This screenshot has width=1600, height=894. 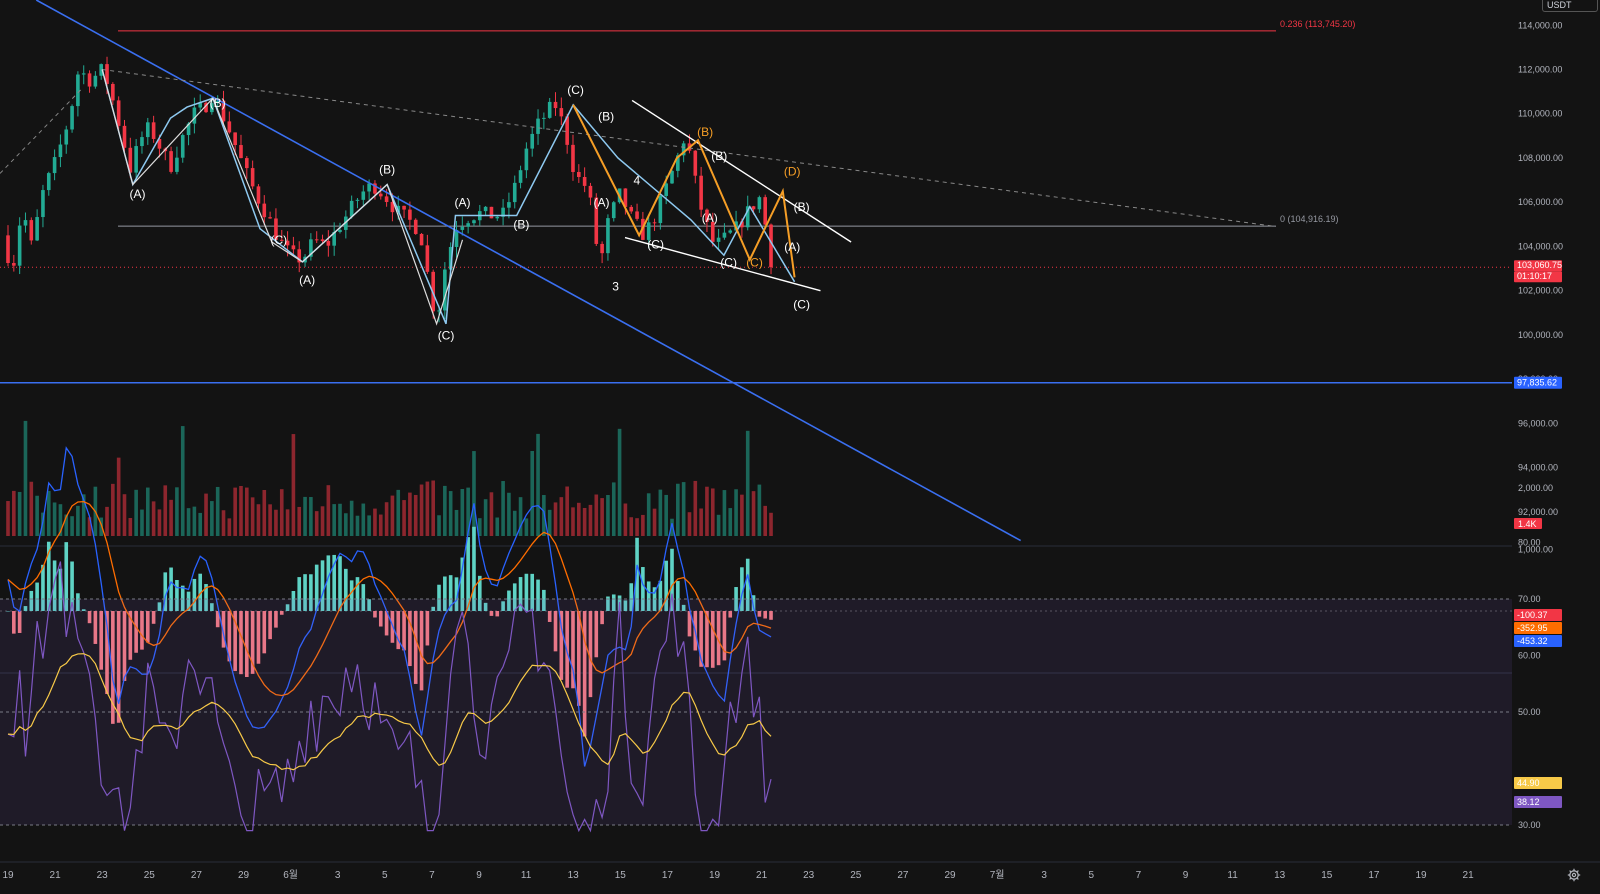 I want to click on time-tick-label: 7, so click(x=432, y=875).